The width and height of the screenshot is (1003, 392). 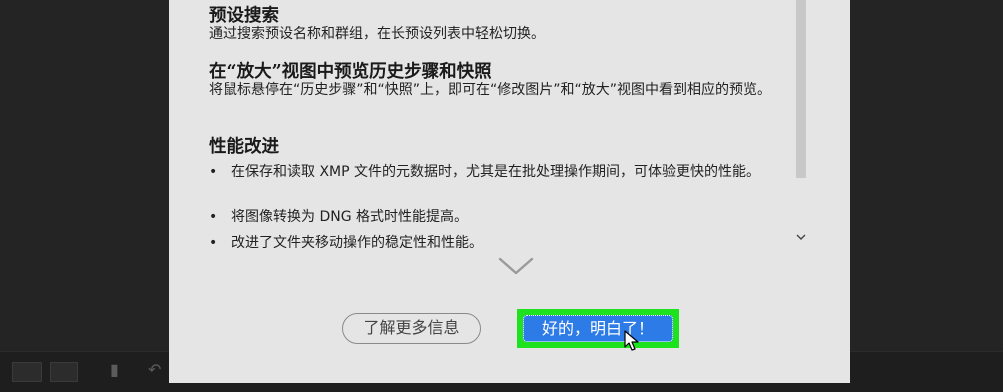 What do you see at coordinates (27, 372) in the screenshot?
I see `grid-view-icon` at bounding box center [27, 372].